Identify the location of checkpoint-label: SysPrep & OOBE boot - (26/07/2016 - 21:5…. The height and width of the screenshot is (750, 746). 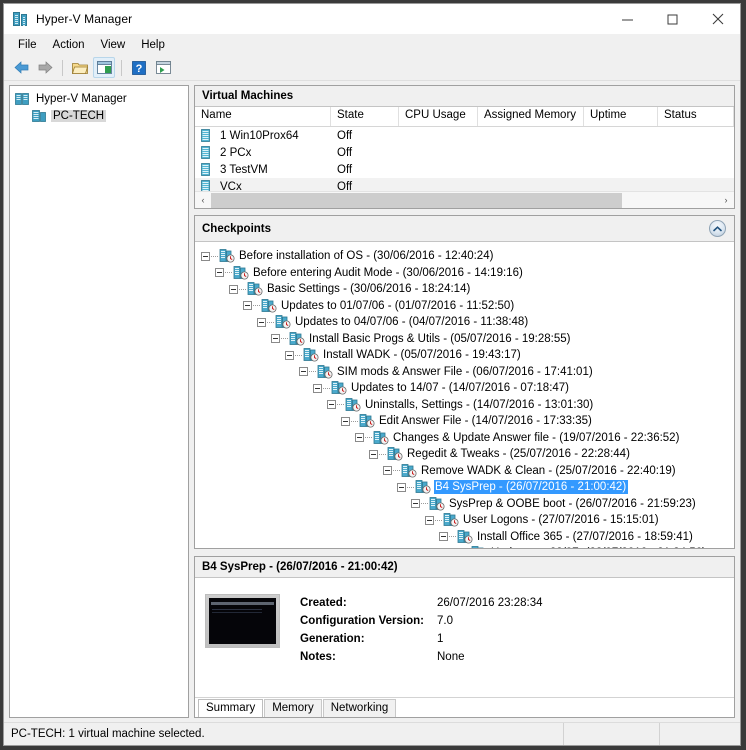
(572, 503).